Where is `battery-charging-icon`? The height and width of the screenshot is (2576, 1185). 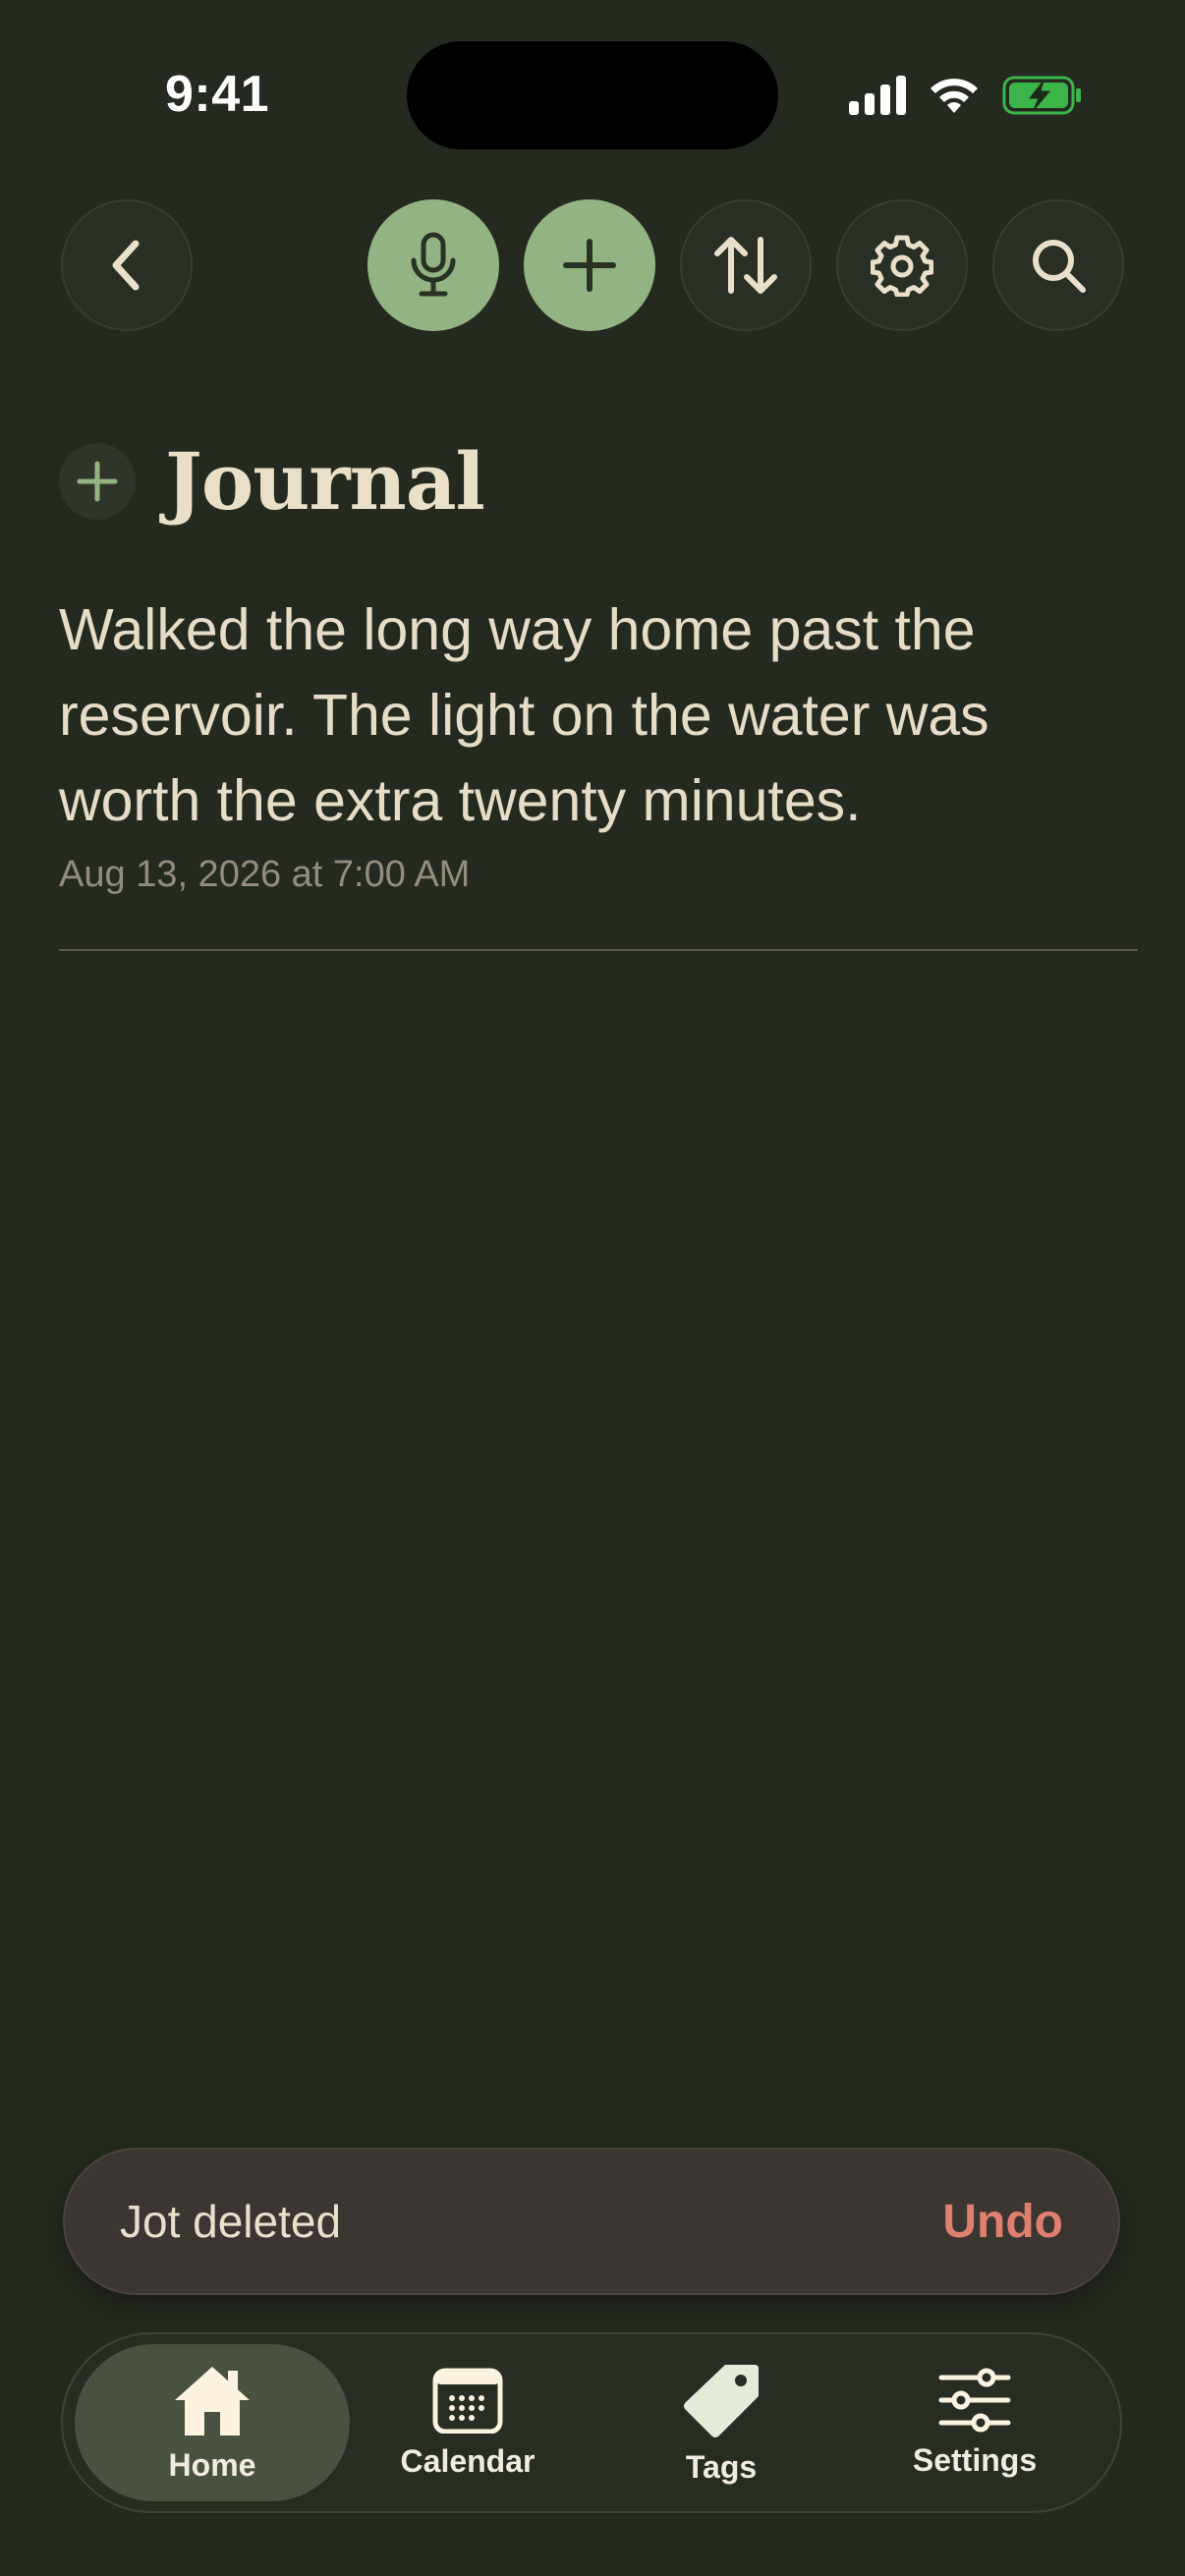 battery-charging-icon is located at coordinates (1041, 95).